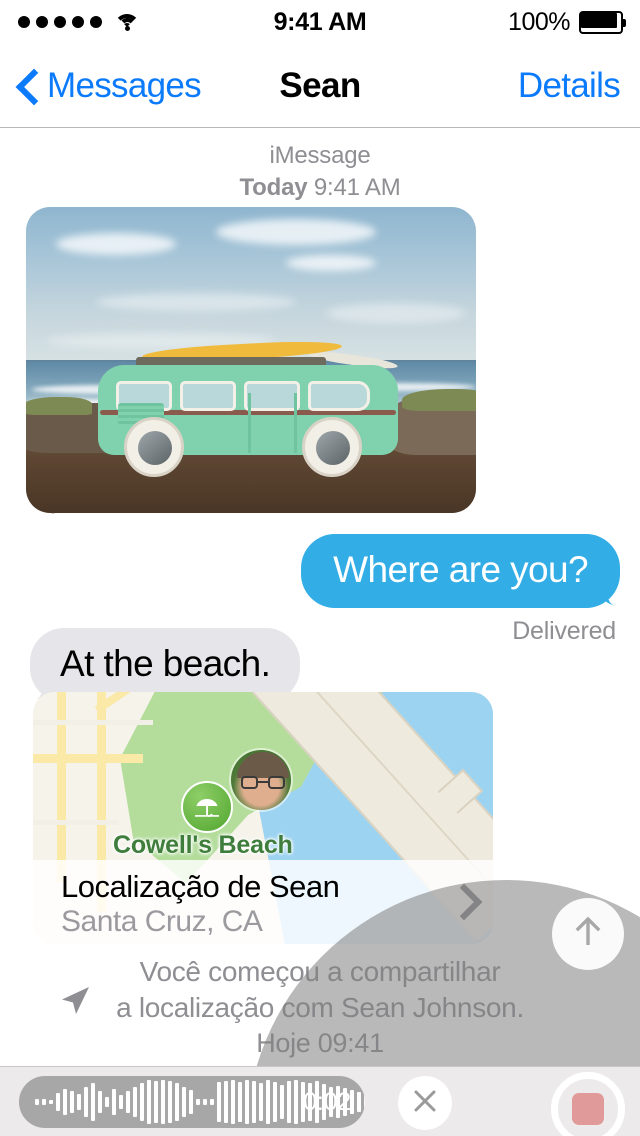 The image size is (640, 1136). Describe the element at coordinates (88, 758) in the screenshot. I see `map-road-horizontal` at that location.